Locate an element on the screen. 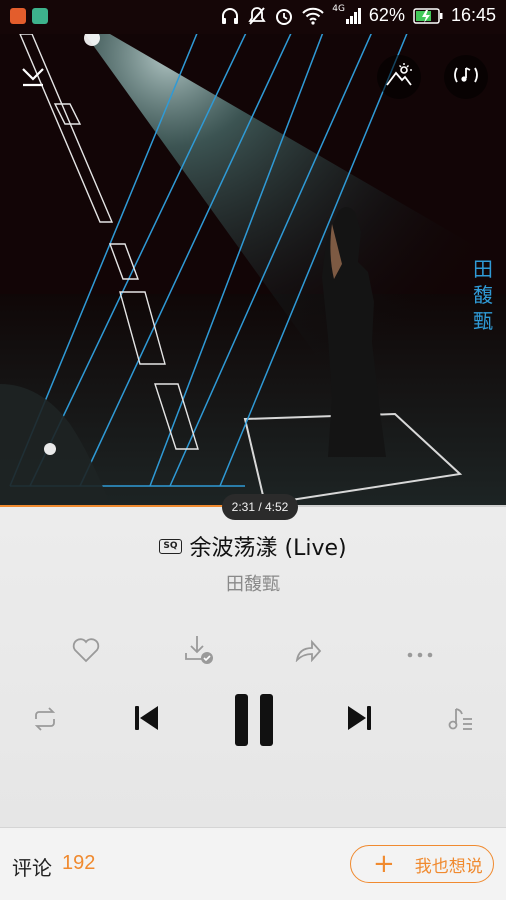  next-button is located at coordinates (360, 720).